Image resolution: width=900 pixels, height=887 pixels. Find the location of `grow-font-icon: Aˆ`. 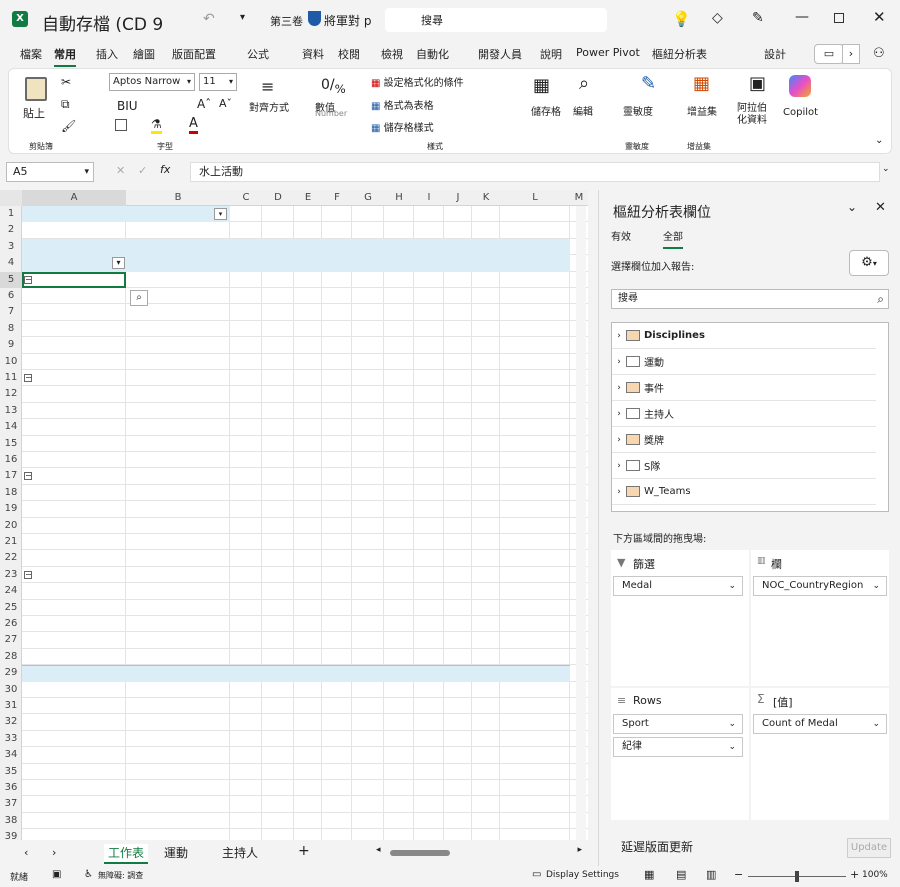

grow-font-icon: Aˆ is located at coordinates (204, 104).